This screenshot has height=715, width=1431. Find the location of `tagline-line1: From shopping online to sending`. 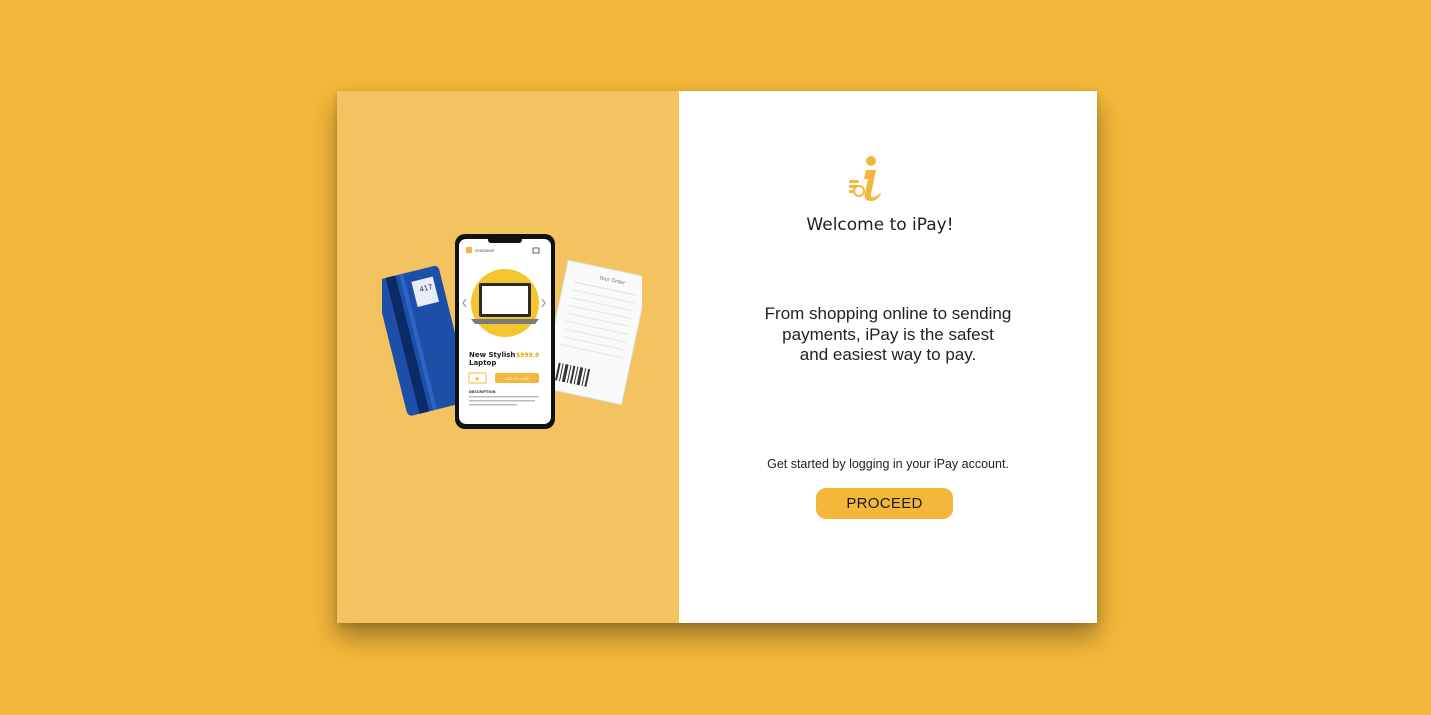

tagline-line1: From shopping online to sending is located at coordinates (888, 313).